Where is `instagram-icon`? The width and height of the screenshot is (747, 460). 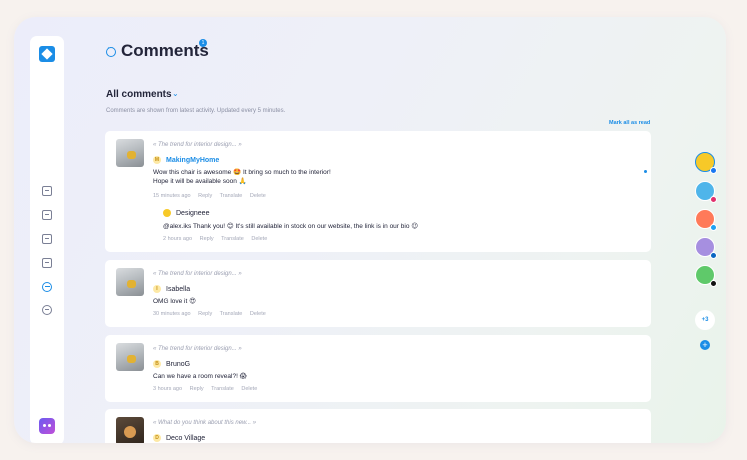 instagram-icon is located at coordinates (713, 199).